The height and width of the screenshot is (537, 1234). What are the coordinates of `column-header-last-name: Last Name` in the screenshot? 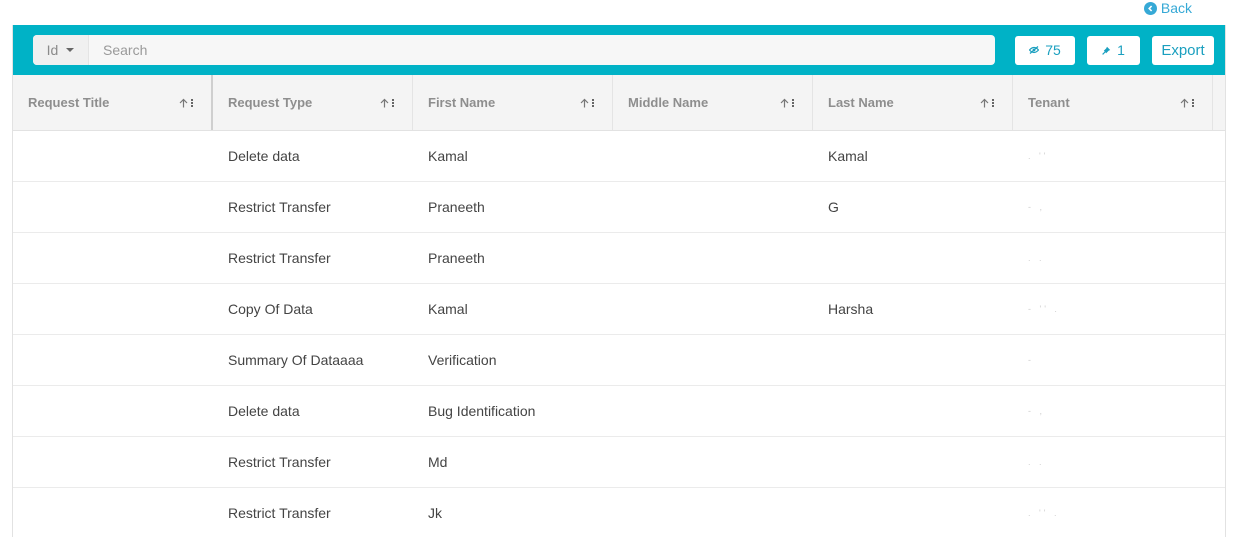 It's located at (913, 102).